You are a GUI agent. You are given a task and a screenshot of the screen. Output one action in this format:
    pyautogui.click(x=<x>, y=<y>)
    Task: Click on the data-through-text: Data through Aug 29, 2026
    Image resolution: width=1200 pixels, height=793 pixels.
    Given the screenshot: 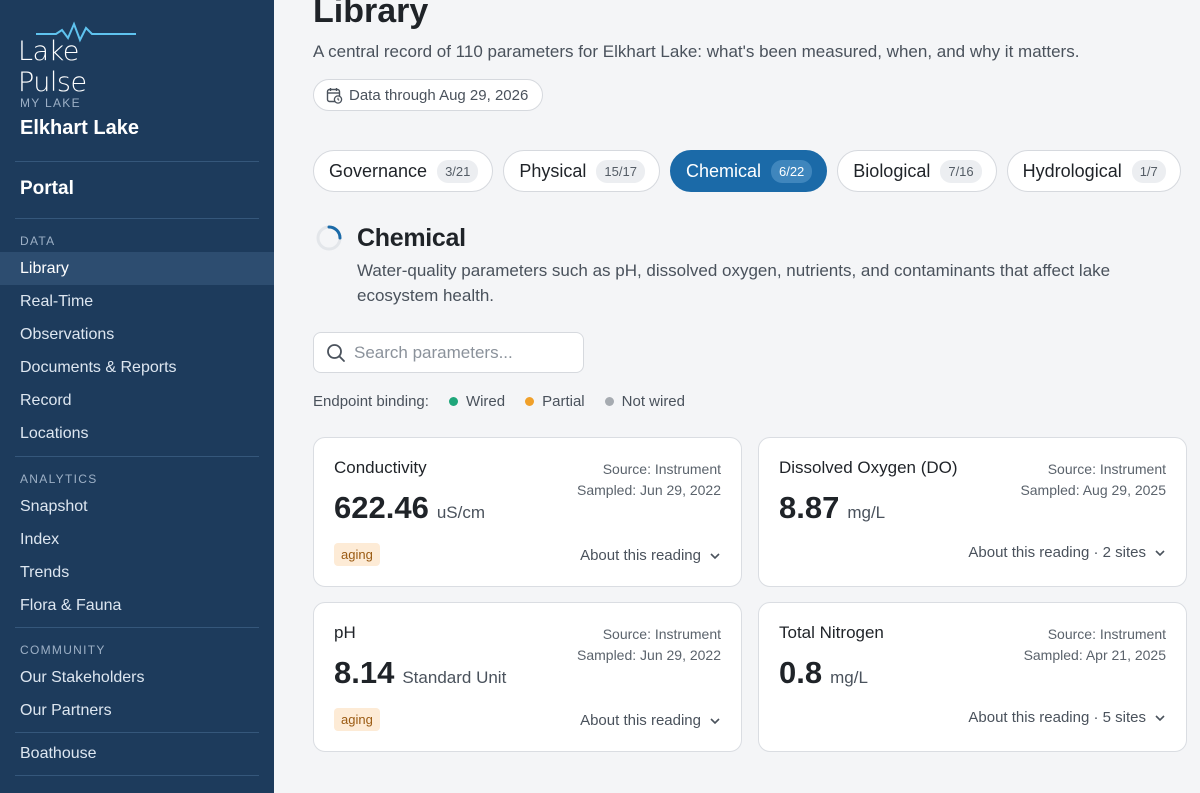 What is the action you would take?
    pyautogui.click(x=439, y=95)
    